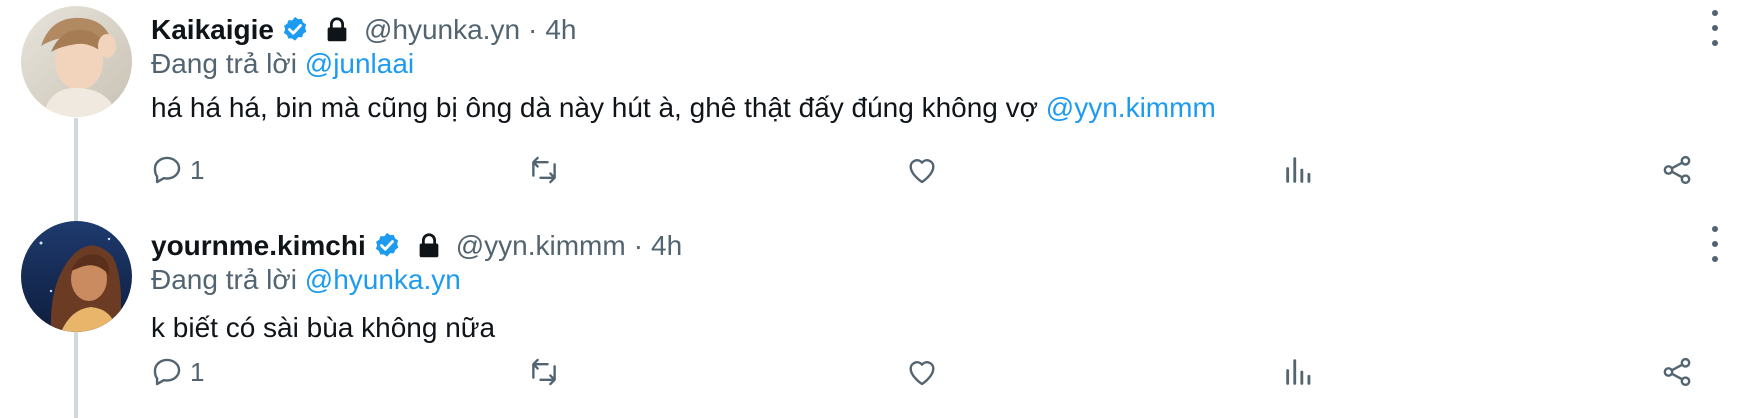 This screenshot has height=418, width=1751. What do you see at coordinates (383, 279) in the screenshot?
I see `replying-to-mention: @hyunka.yn` at bounding box center [383, 279].